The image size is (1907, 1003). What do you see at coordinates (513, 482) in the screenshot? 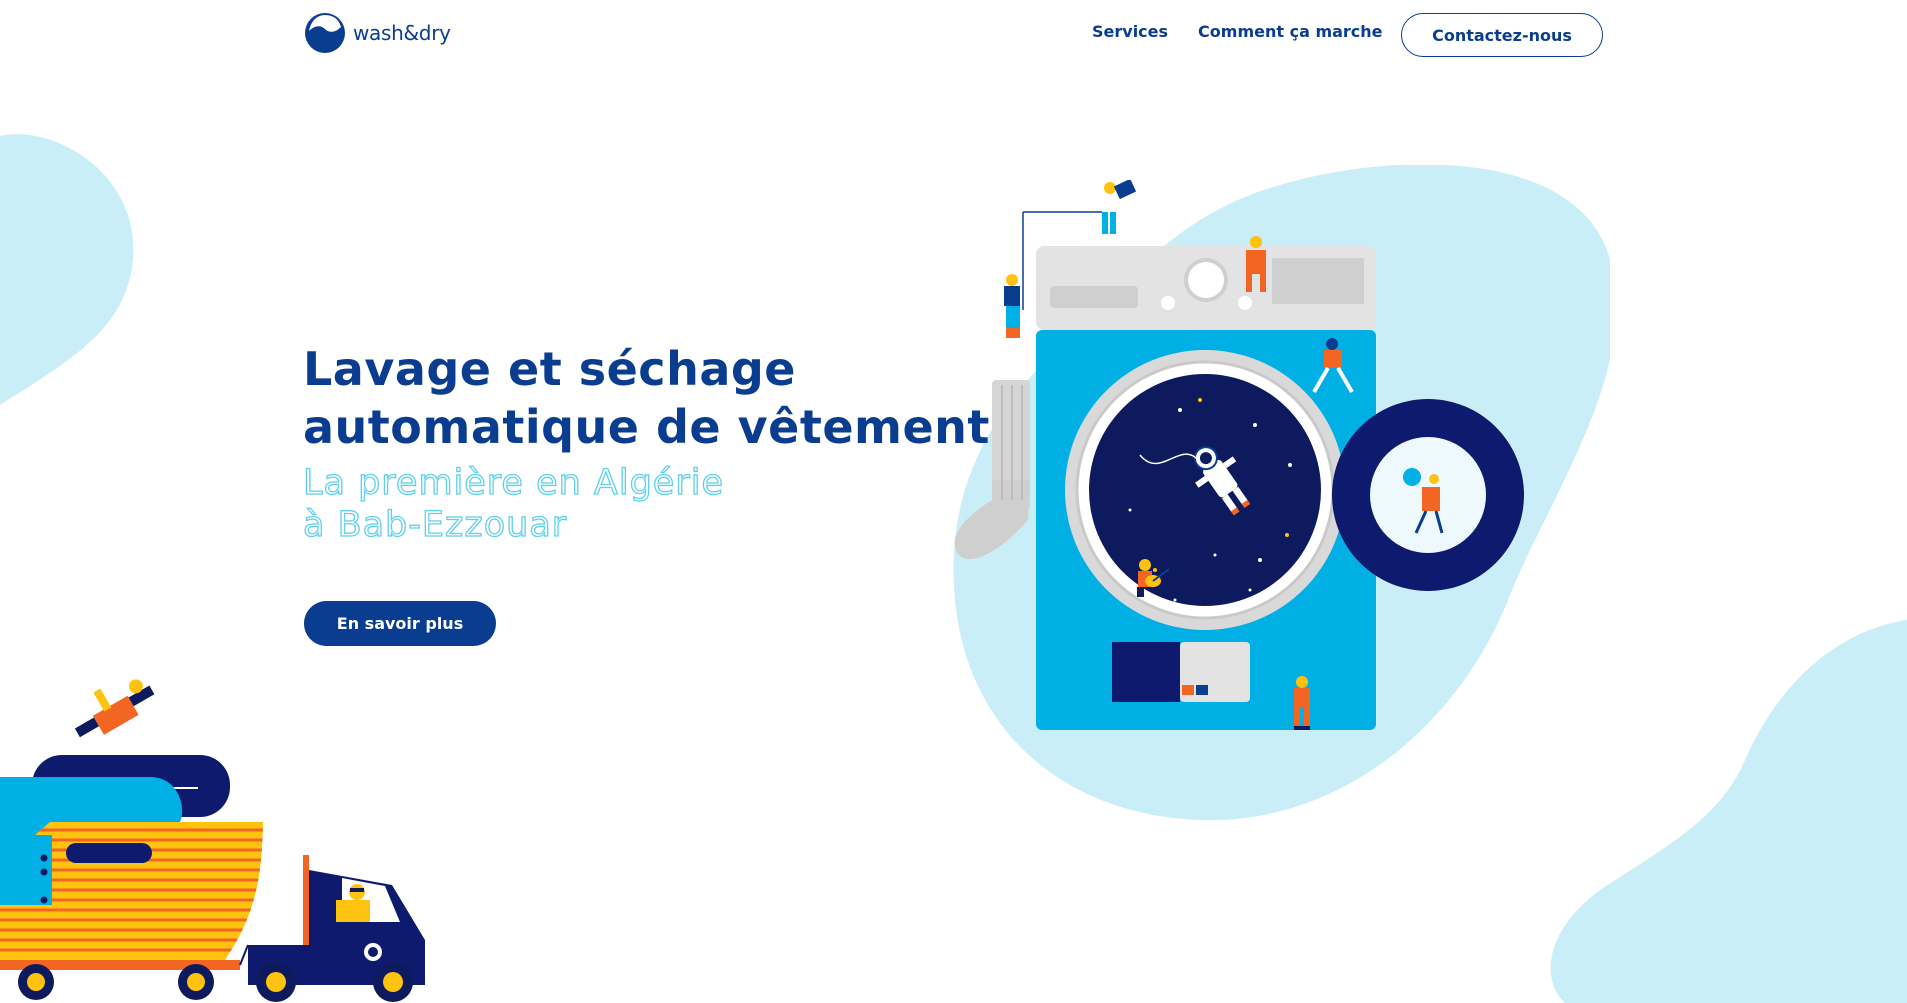
I see `hero-subtitle-line-1: La première en Algérie` at bounding box center [513, 482].